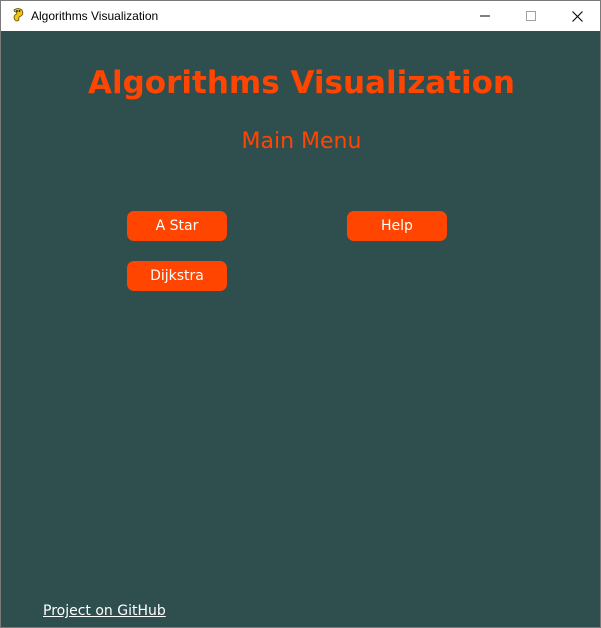 The image size is (601, 628). Describe the element at coordinates (104, 611) in the screenshot. I see `github-link: Project on GitHub` at that location.